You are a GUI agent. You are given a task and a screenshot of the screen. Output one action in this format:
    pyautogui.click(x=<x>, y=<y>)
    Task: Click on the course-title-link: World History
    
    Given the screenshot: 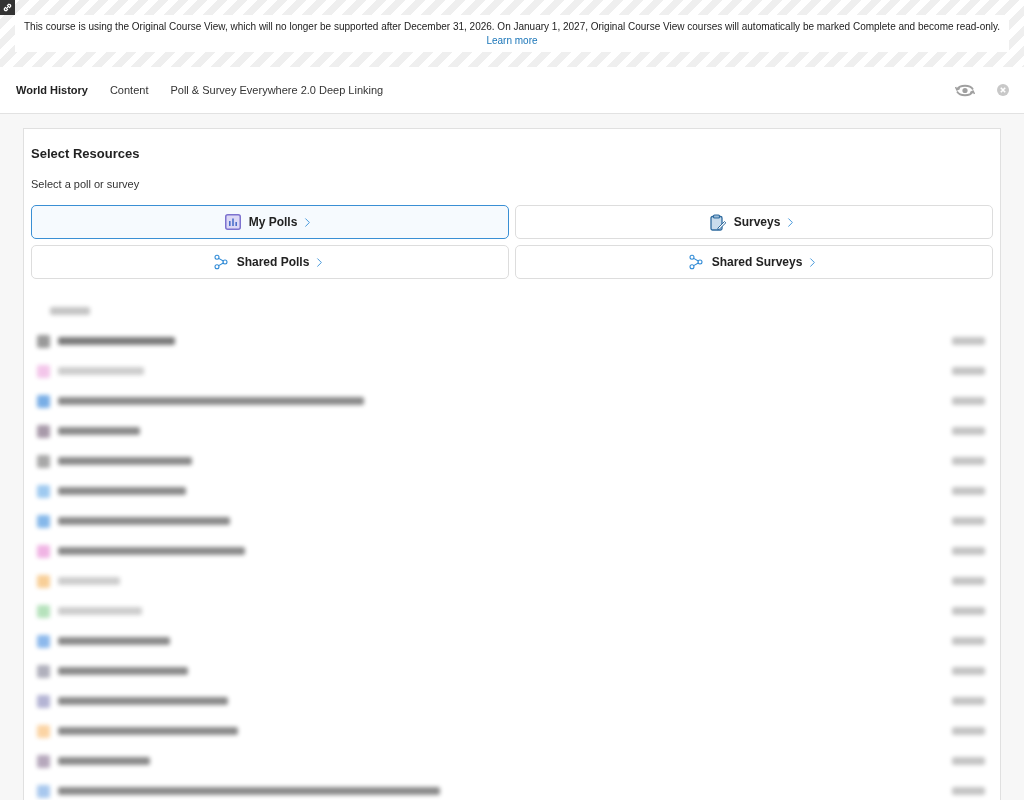 What is the action you would take?
    pyautogui.click(x=52, y=90)
    